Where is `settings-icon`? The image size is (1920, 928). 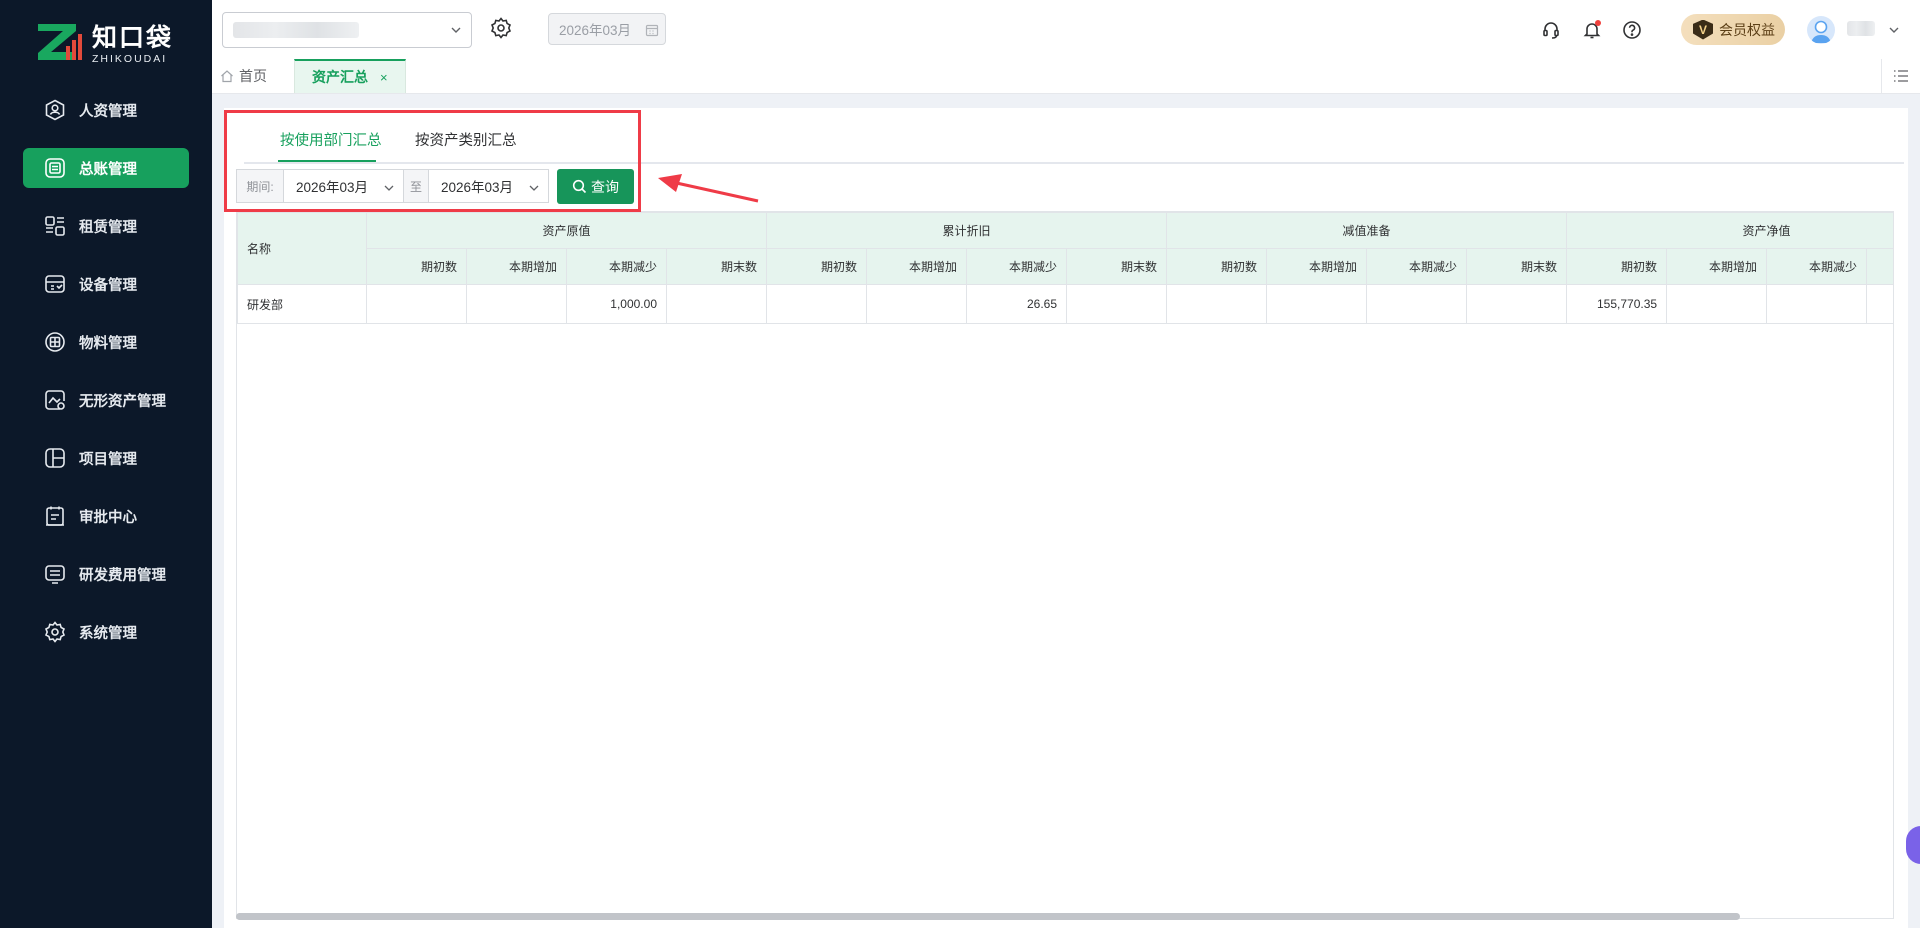
settings-icon is located at coordinates (55, 632).